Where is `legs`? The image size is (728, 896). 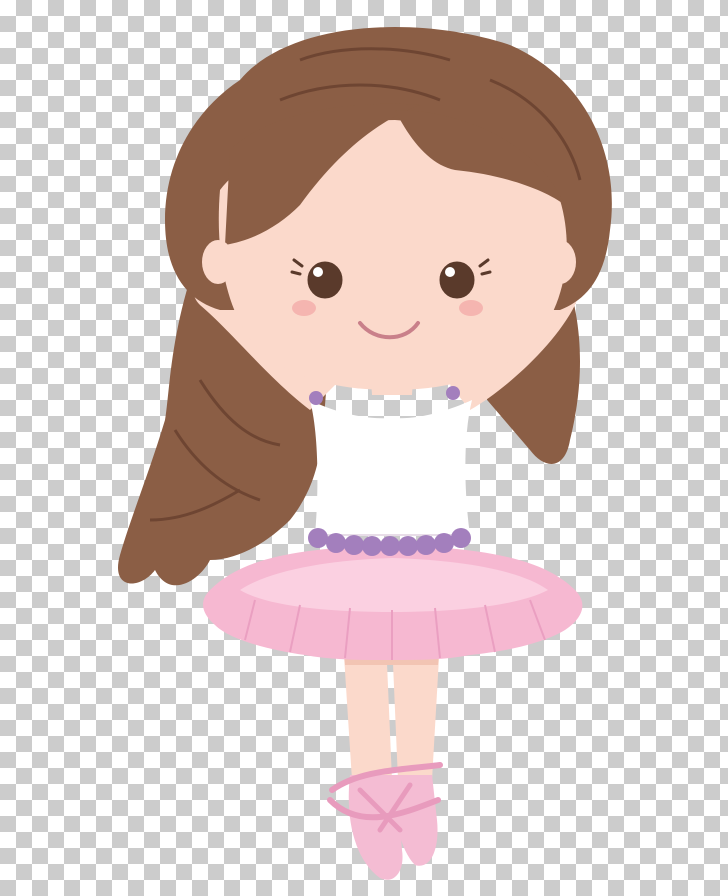
legs is located at coordinates (391, 710).